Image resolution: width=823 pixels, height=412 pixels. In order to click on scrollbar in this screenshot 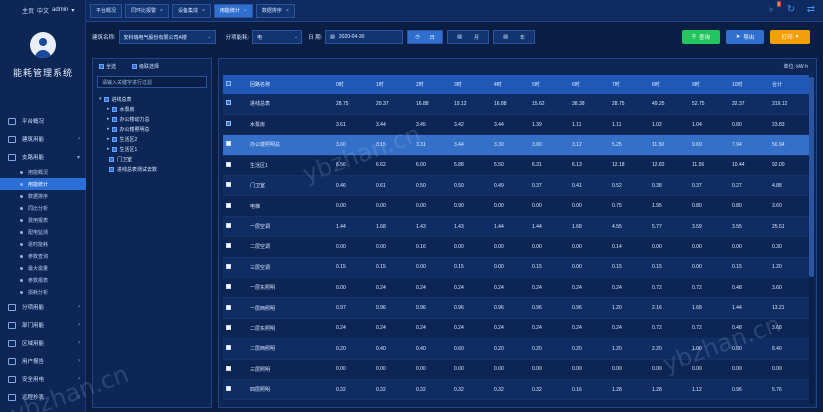, I will do `click(811, 241)`.